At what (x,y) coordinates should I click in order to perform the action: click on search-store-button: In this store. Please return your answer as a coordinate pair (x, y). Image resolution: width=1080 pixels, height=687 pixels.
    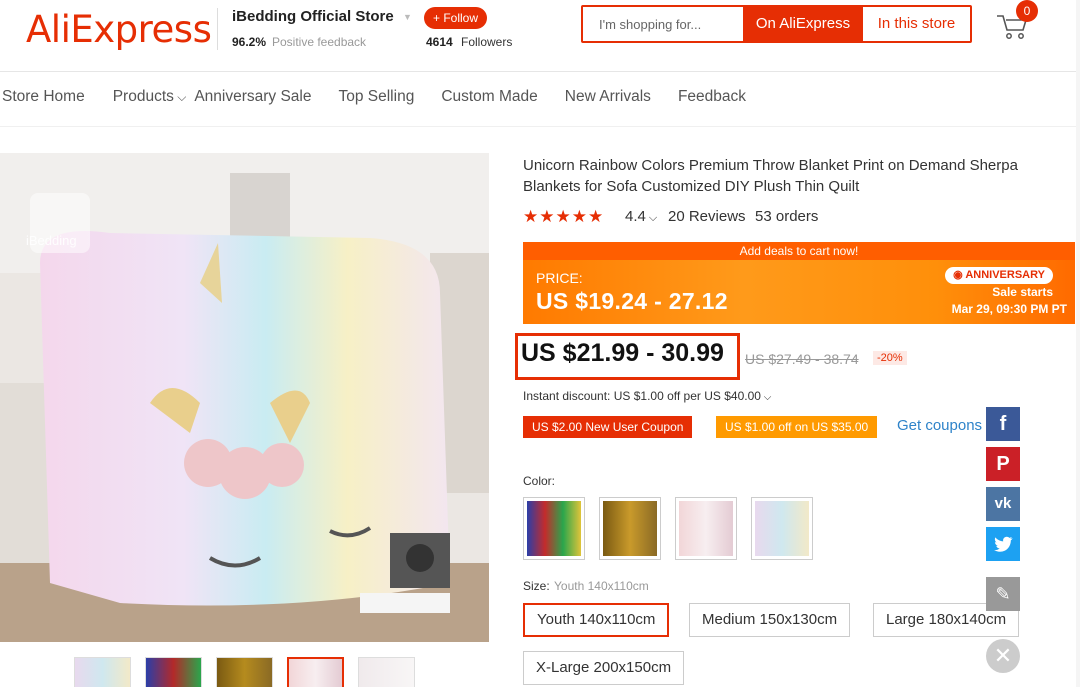
    Looking at the image, I should click on (916, 24).